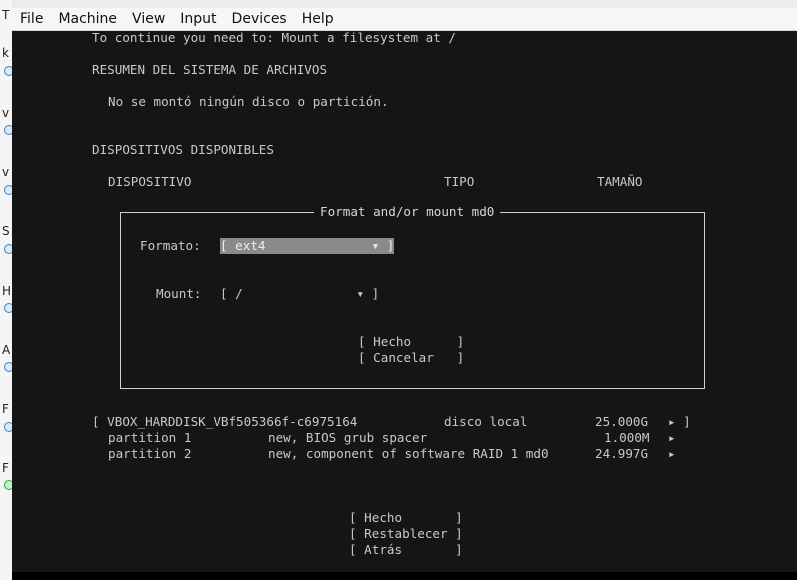  What do you see at coordinates (197, 19) in the screenshot?
I see `menu-input: Input` at bounding box center [197, 19].